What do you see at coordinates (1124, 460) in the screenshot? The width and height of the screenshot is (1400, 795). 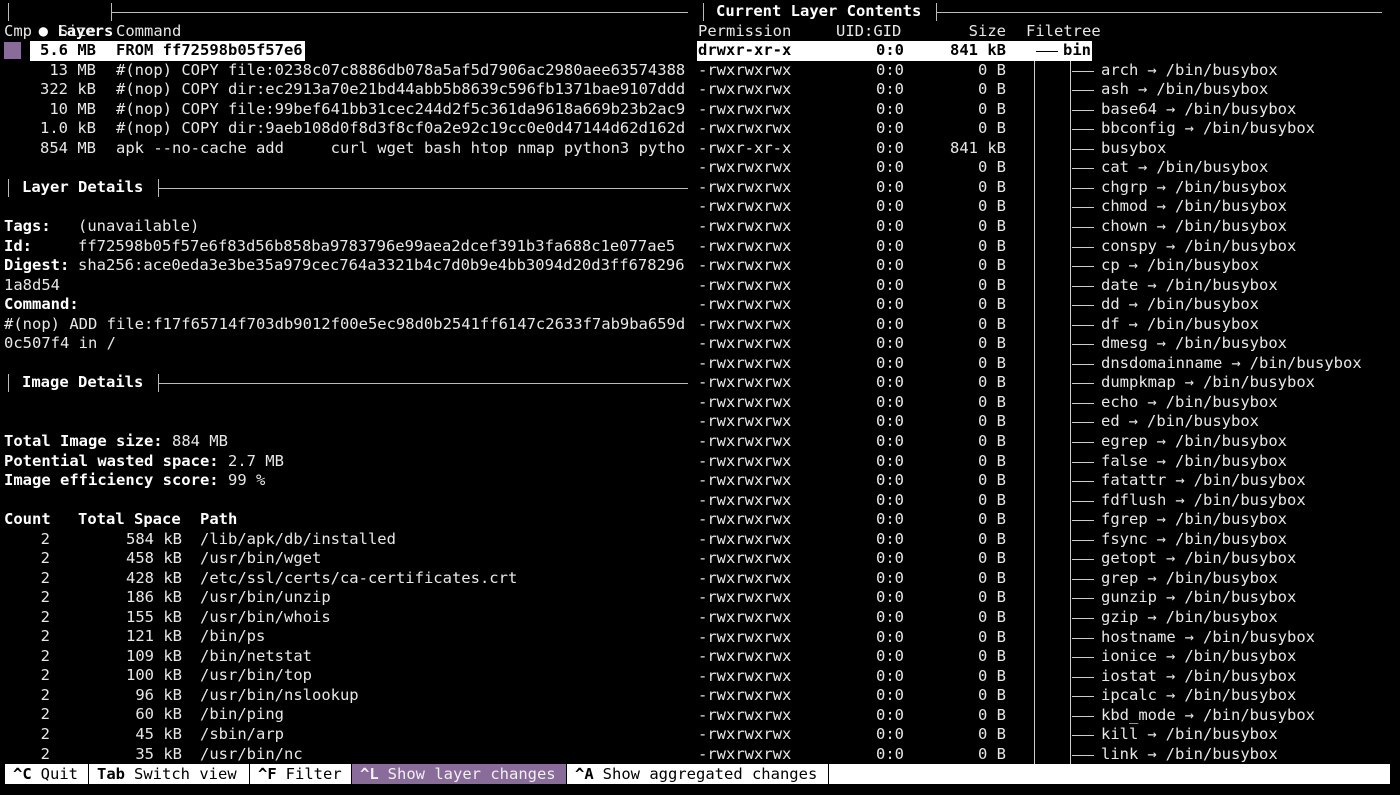 I see `file-name: false` at bounding box center [1124, 460].